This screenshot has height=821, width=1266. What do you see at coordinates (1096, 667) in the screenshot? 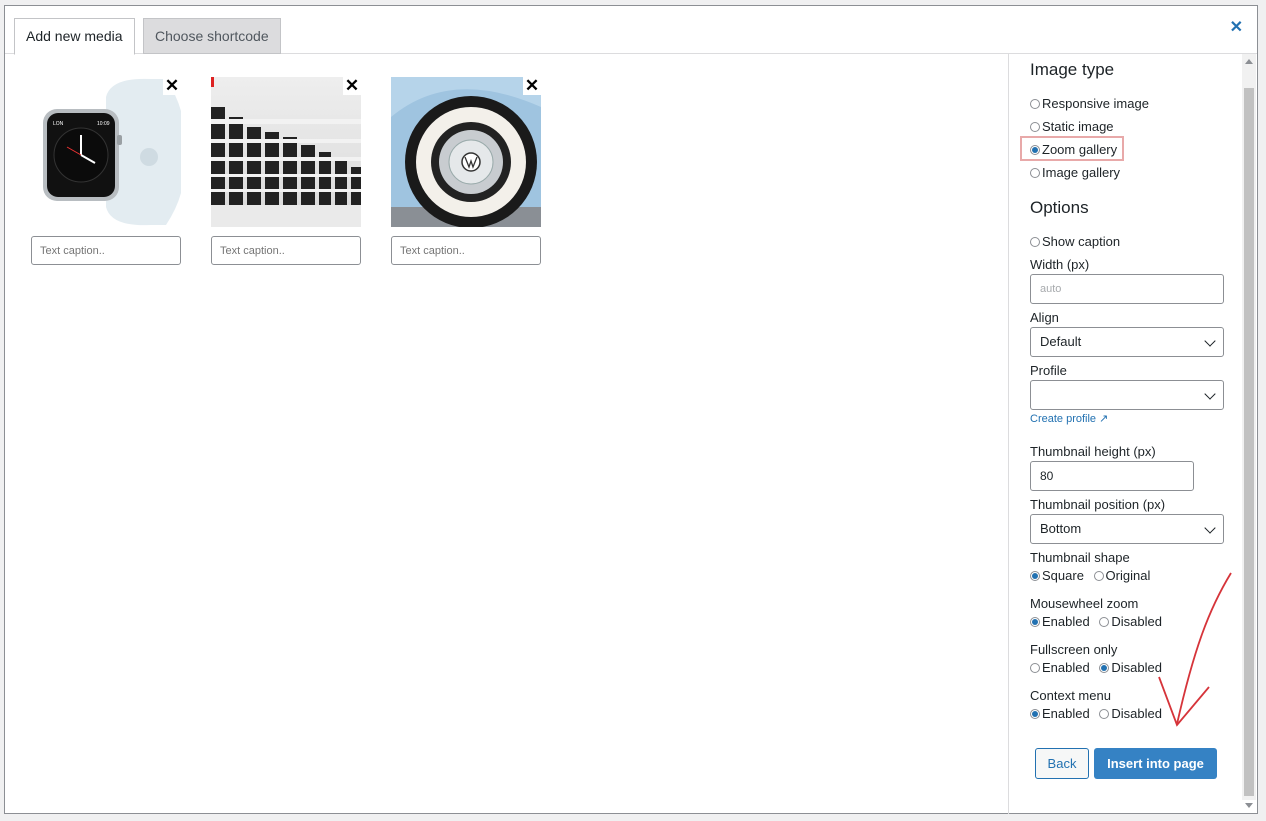
I see `fullscreen-options: Enabled Disabled` at bounding box center [1096, 667].